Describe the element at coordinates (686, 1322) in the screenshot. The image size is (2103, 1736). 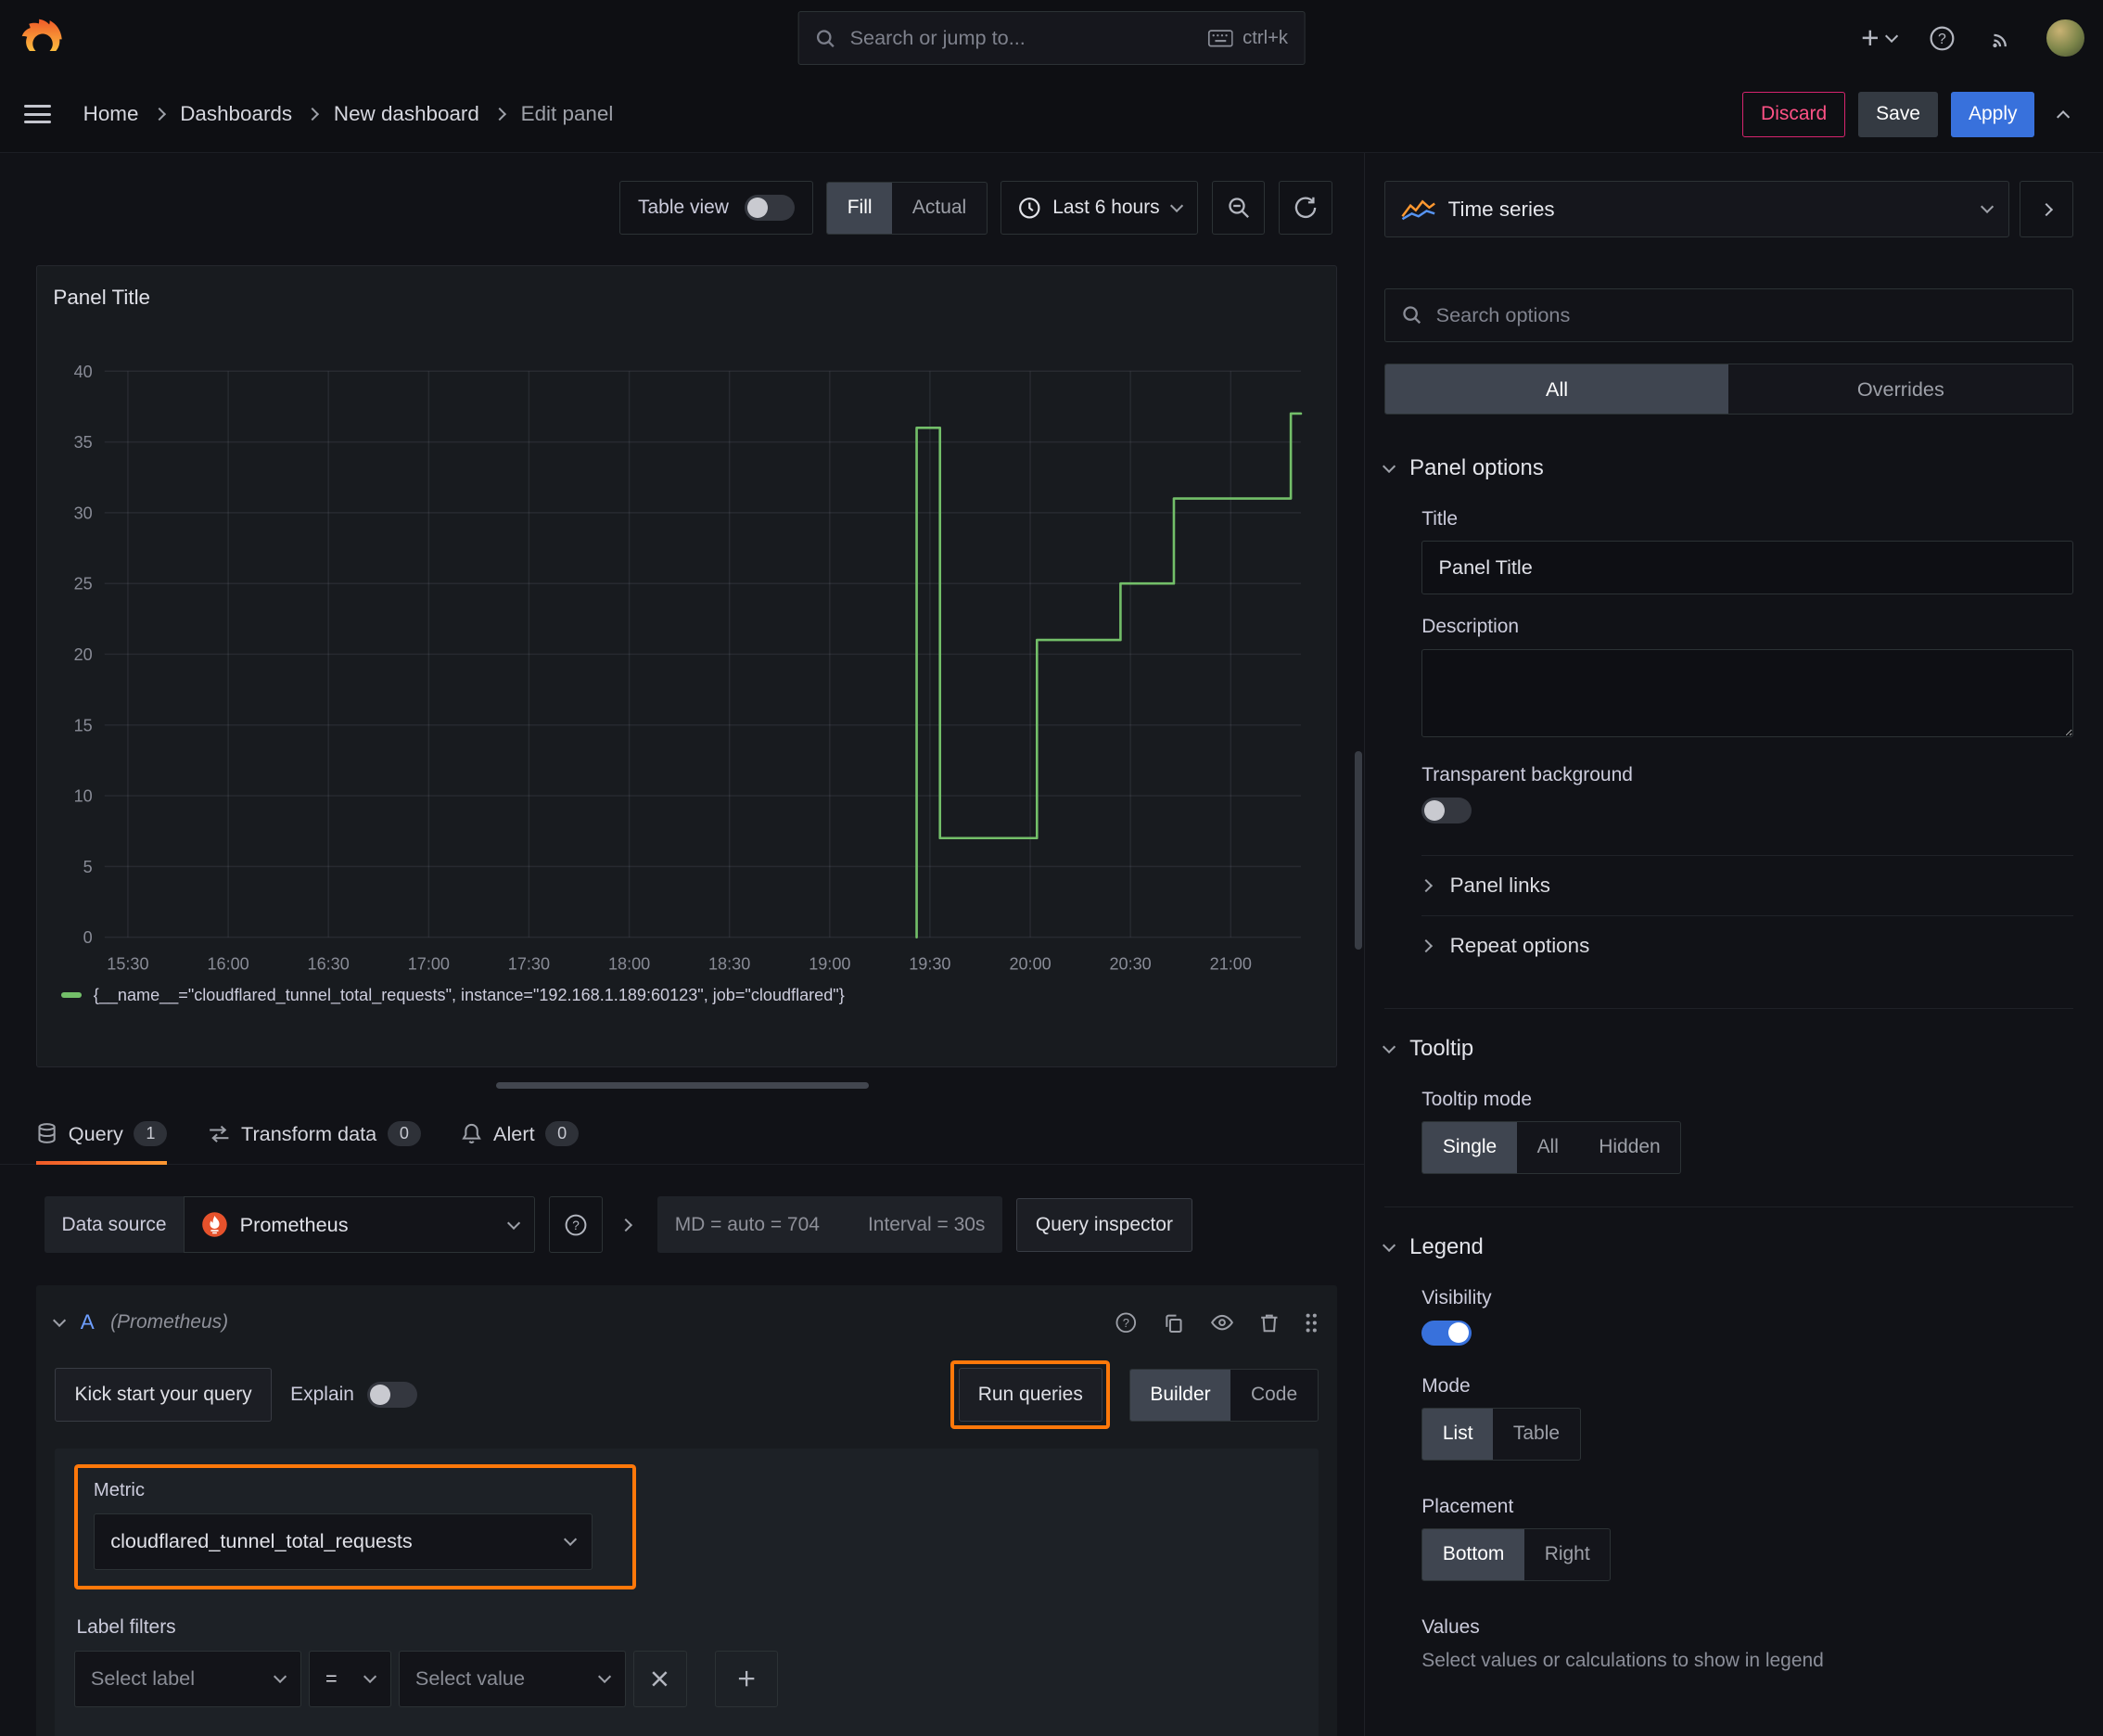
I see `query-row-header: A (Prometheus) ?` at that location.